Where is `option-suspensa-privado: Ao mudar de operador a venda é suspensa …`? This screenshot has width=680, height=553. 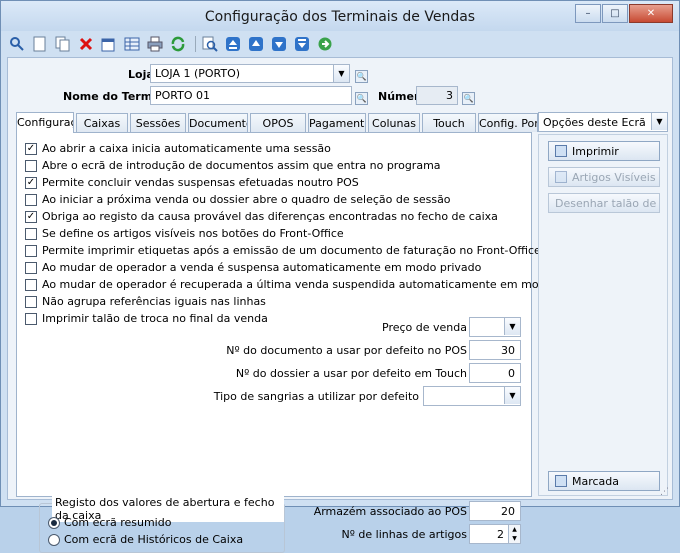
option-suspensa-privado: Ao mudar de operador a venda é suspensa … is located at coordinates (253, 267).